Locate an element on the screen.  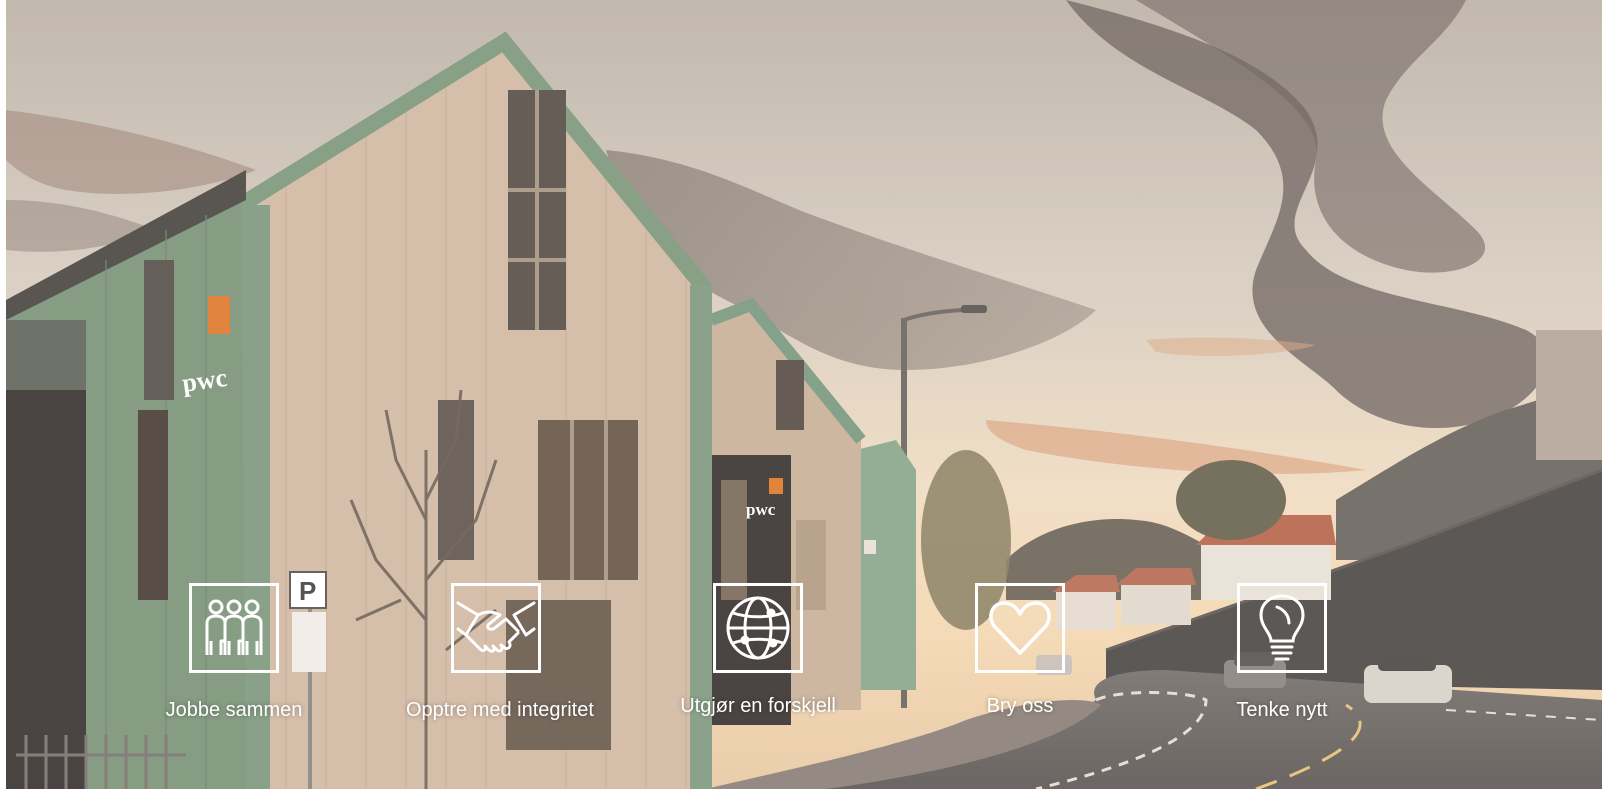
value-jobbe-sammen: Jobbe sammen is located at coordinates (234, 652).